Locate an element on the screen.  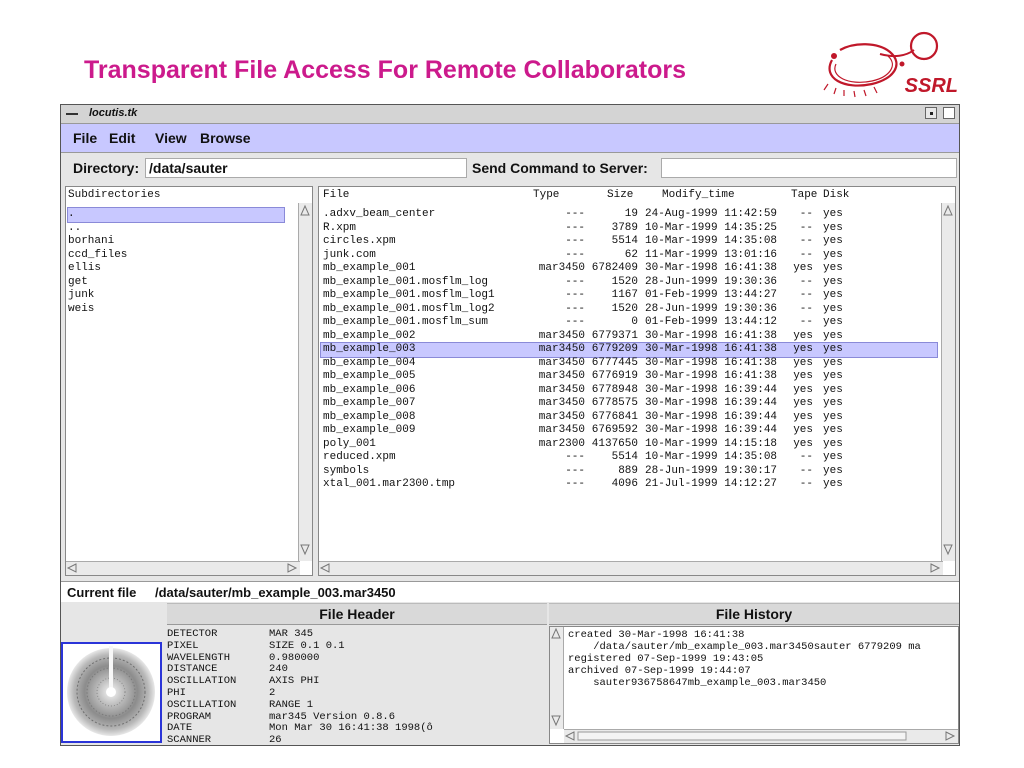
col-tape: Tape is located at coordinates (804, 195).